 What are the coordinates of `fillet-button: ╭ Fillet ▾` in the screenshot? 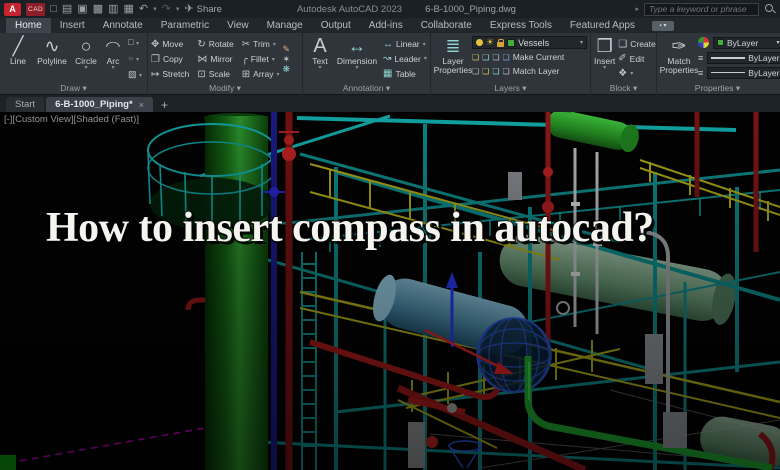 It's located at (261, 59).